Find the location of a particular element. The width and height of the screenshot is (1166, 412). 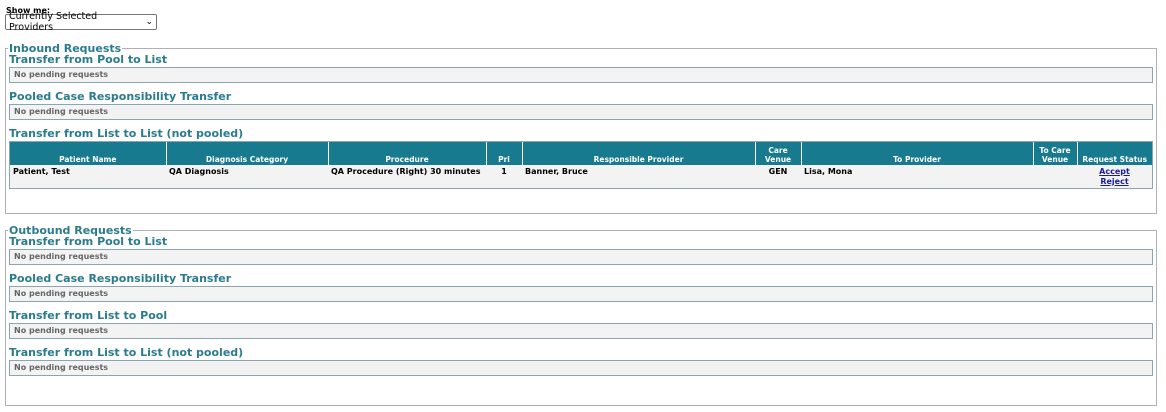

chevron-down-icon: ⌄ is located at coordinates (149, 22).